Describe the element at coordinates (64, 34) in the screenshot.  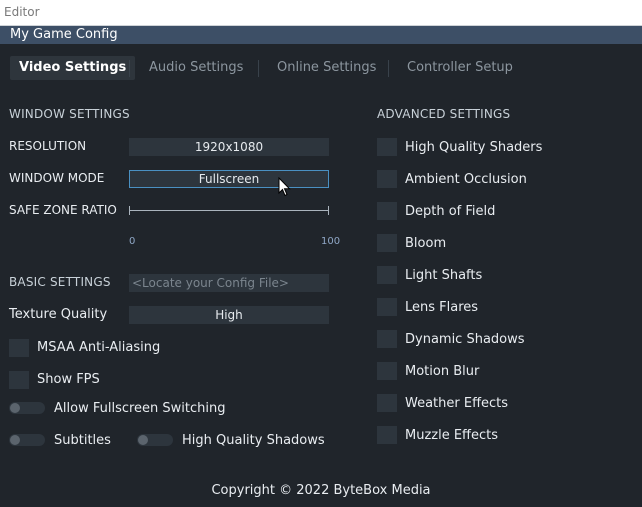
I see `app-title: My Game Config` at that location.